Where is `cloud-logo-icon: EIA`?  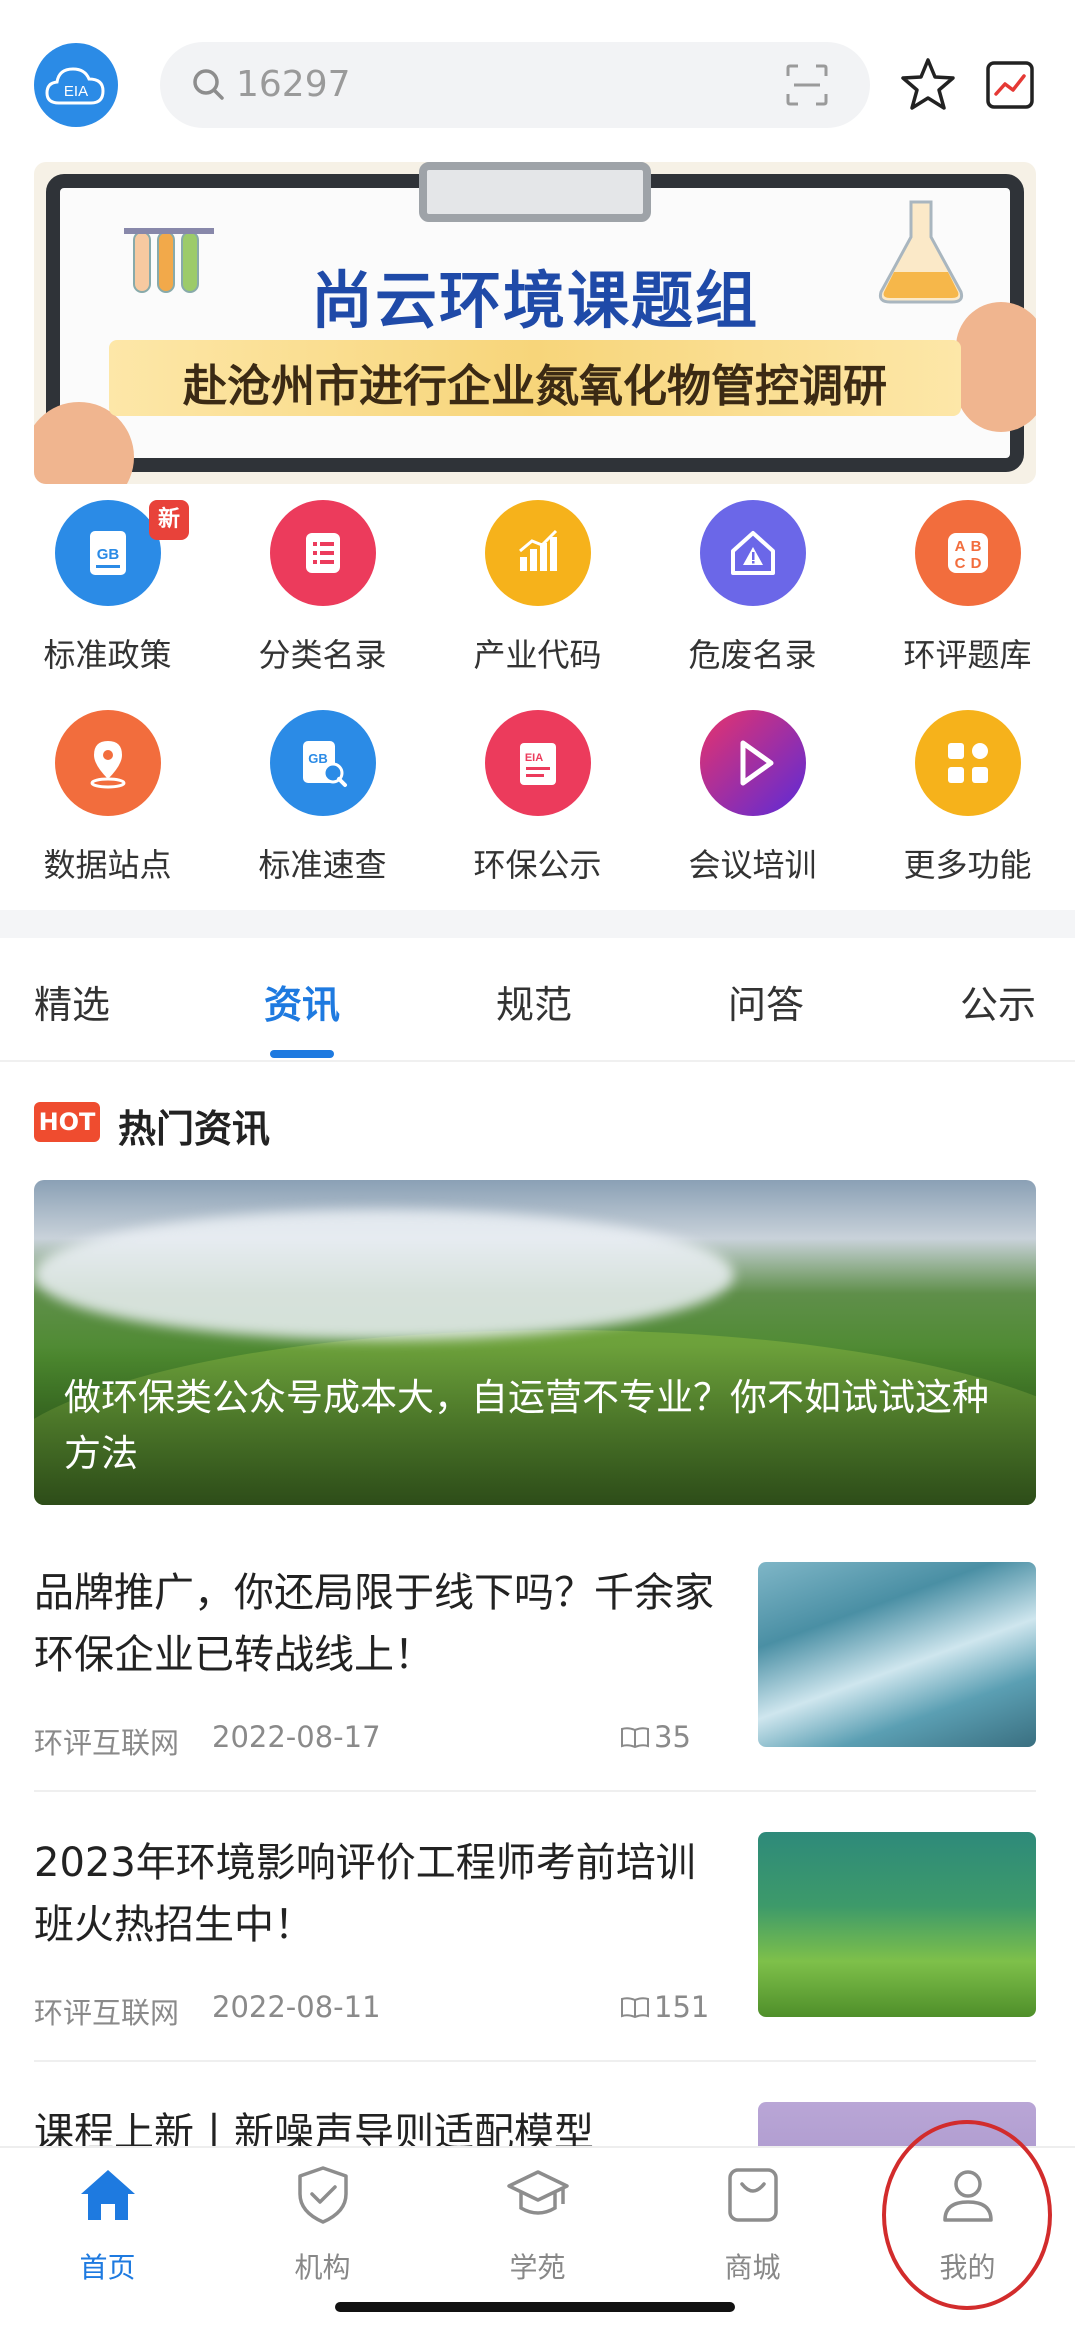
cloud-logo-icon: EIA is located at coordinates (75, 86).